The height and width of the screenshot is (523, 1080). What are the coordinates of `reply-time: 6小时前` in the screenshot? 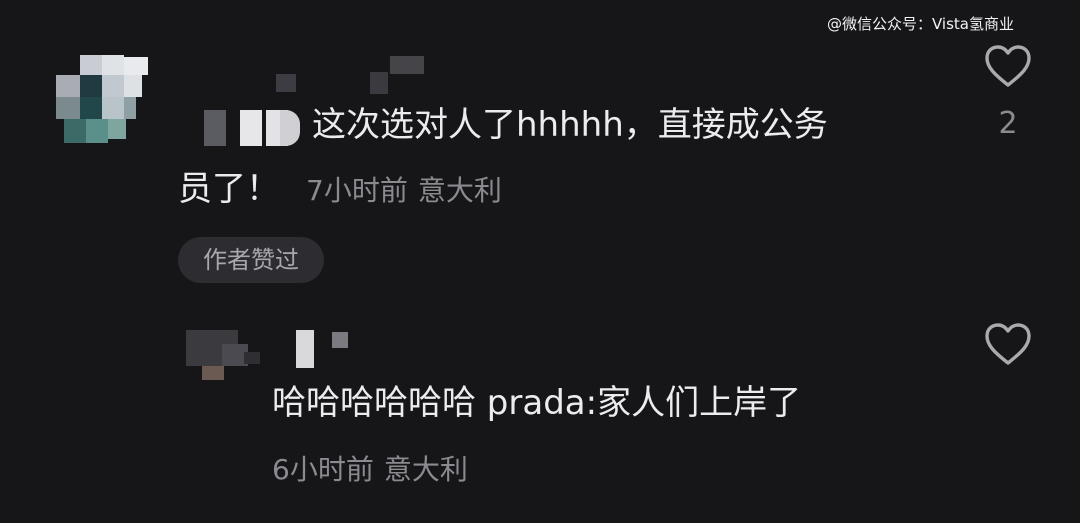 It's located at (323, 469).